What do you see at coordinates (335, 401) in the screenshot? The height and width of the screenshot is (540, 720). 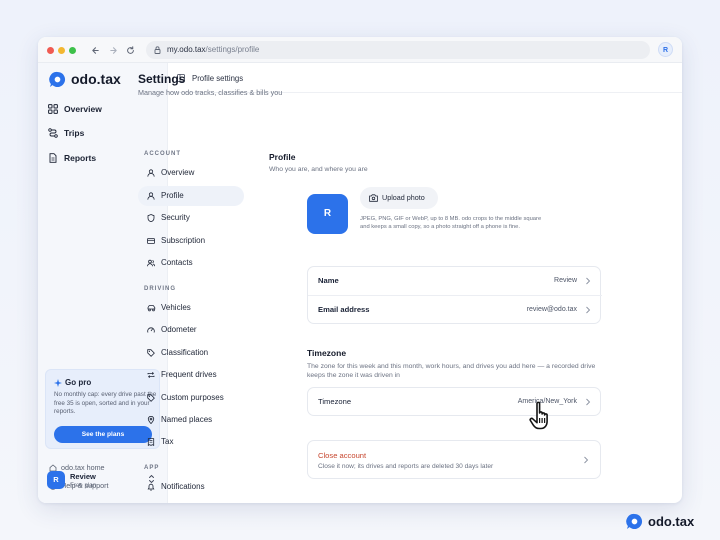 I see `timezone-label: Timezone` at bounding box center [335, 401].